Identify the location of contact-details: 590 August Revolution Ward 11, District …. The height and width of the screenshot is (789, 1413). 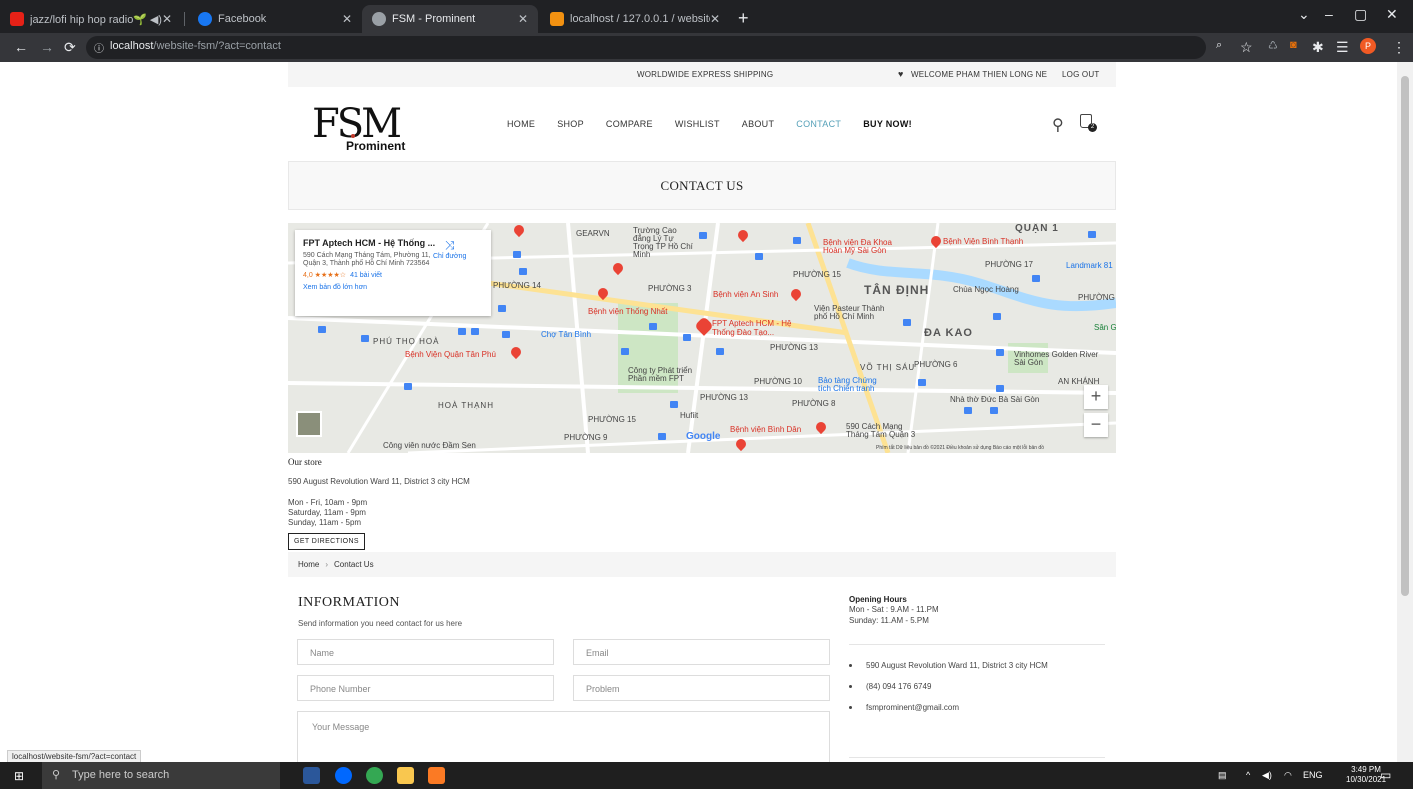
(948, 692).